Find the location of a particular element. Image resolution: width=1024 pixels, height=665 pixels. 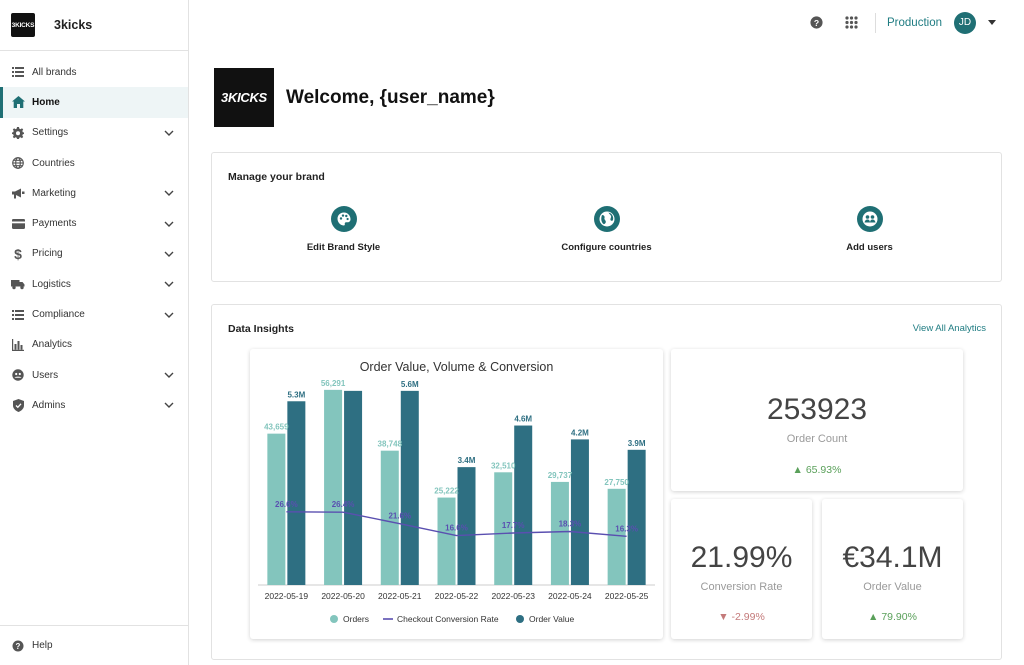

kpi-delta: ▼ -2.99% is located at coordinates (741, 617).